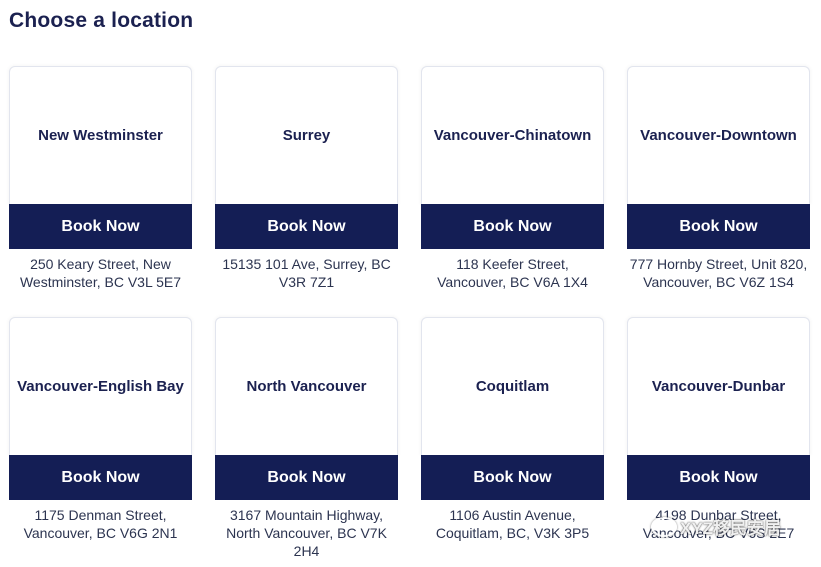 The height and width of the screenshot is (567, 821). I want to click on location-address: 15135 101 Ave, Surrey, BC V3R 7Z1, so click(306, 273).